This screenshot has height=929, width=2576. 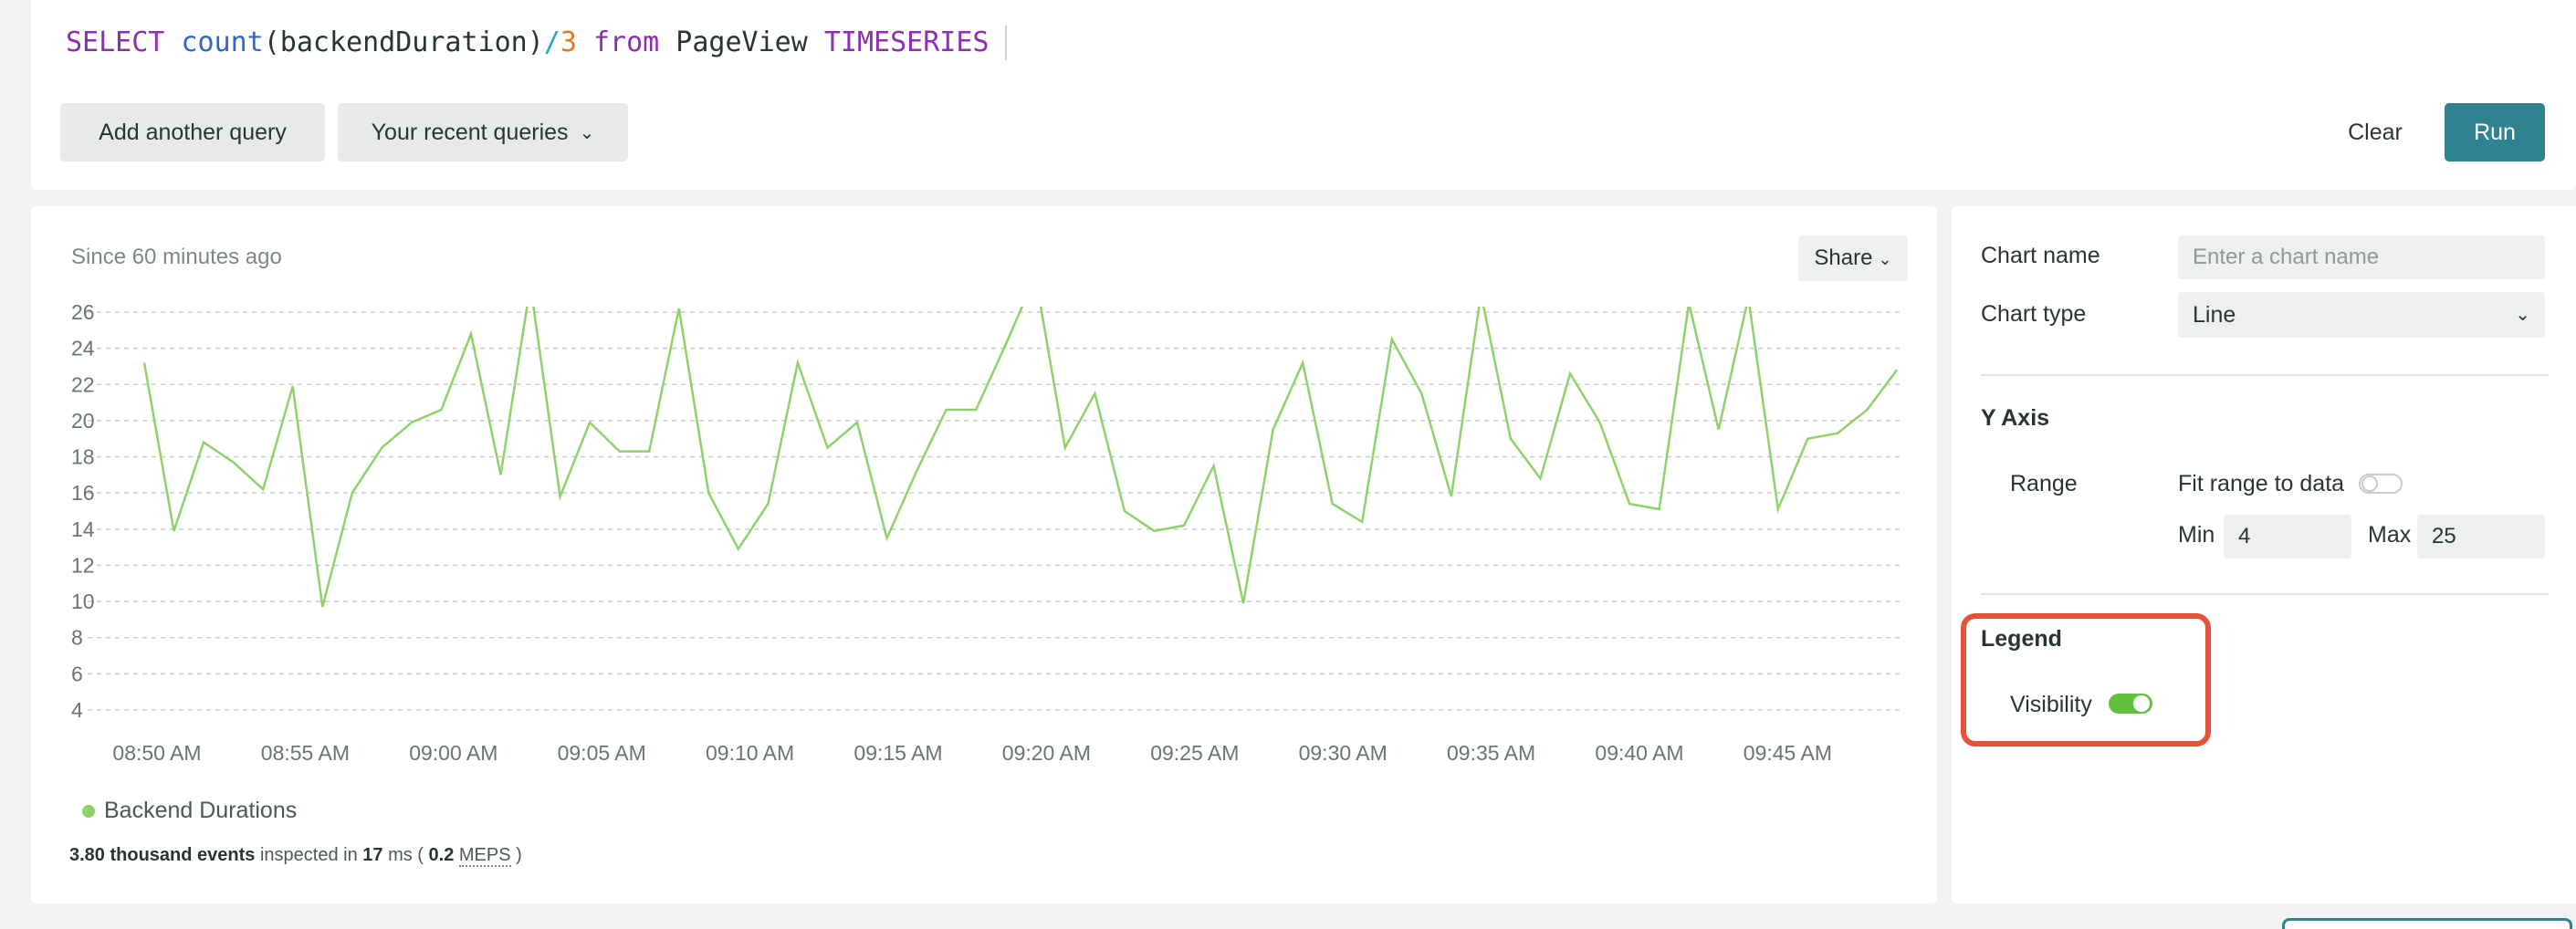 I want to click on chart-type-select: Line ⌄, so click(x=2361, y=315).